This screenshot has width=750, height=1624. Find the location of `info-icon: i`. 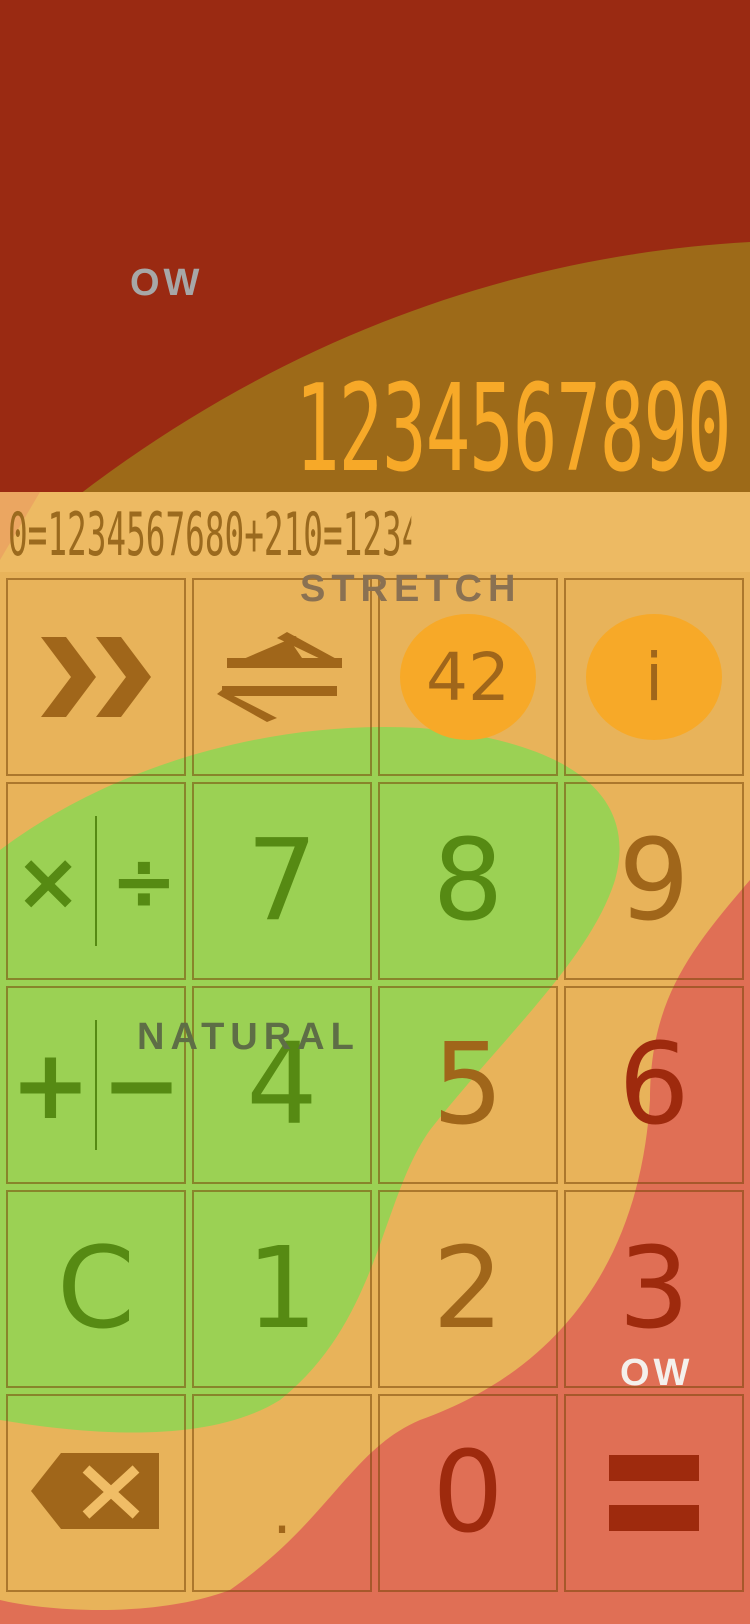

info-icon: i is located at coordinates (654, 677).